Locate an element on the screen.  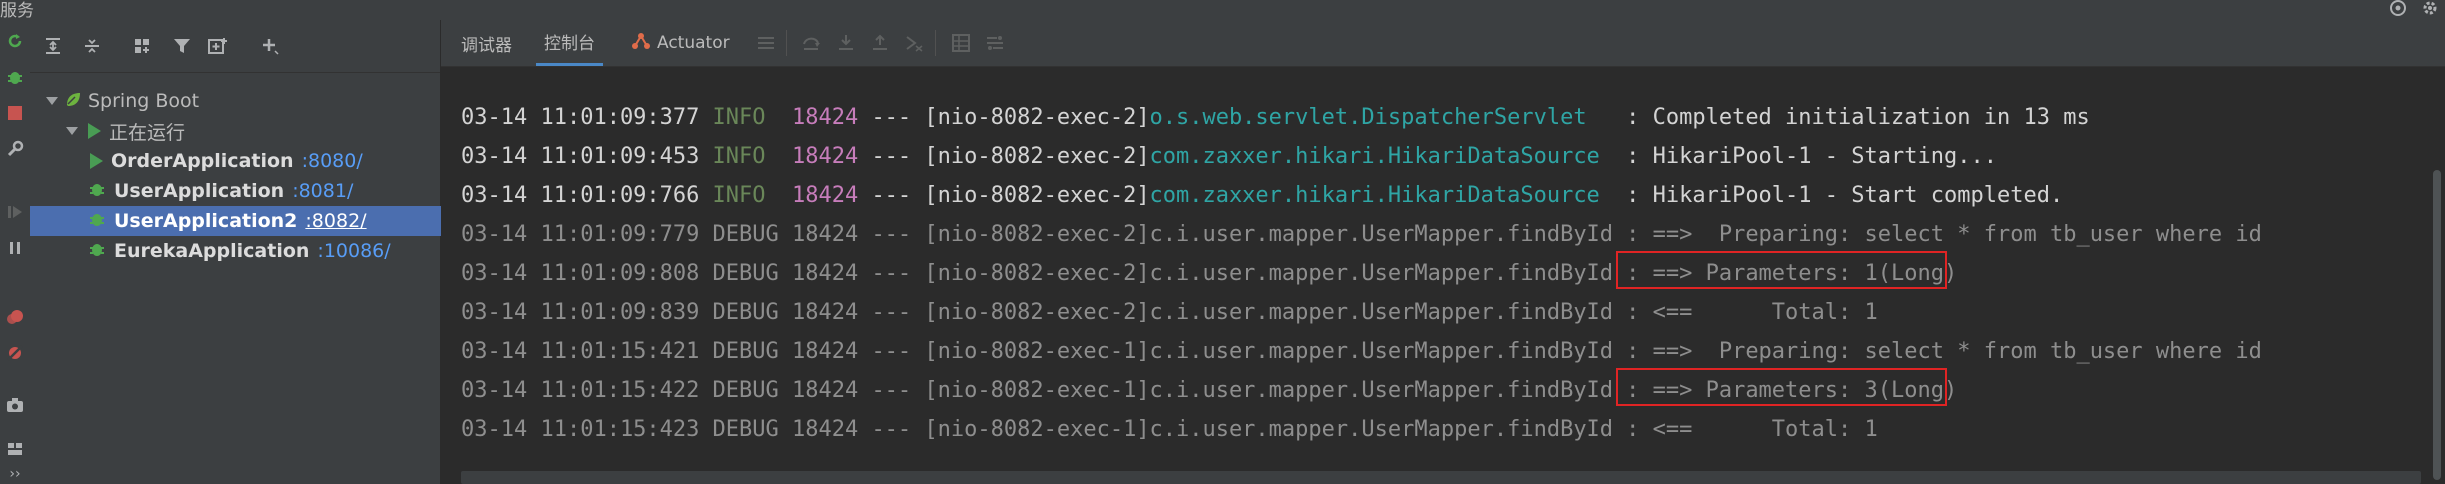
log-timestamp: 03-14 11:01:15:421 is located at coordinates (580, 351).